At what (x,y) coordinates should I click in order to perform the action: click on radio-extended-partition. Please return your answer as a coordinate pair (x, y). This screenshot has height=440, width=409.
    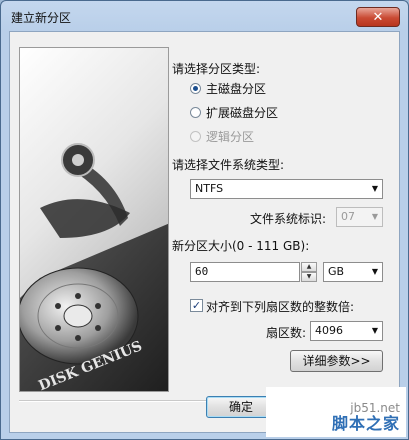
    Looking at the image, I should click on (195, 112).